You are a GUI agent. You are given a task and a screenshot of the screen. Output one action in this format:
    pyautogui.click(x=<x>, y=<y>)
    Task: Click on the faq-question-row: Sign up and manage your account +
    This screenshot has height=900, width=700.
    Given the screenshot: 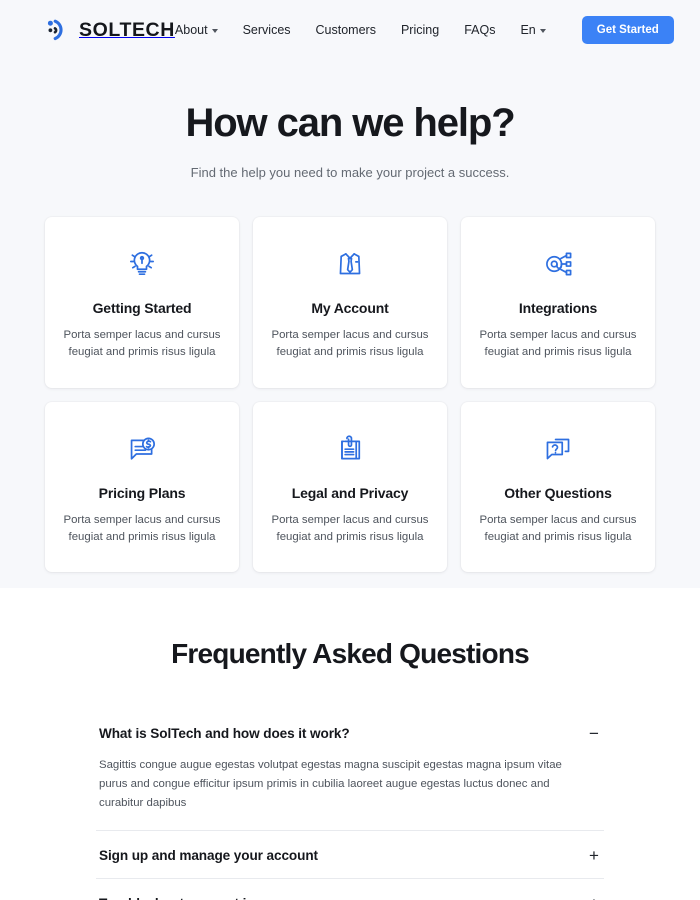 What is the action you would take?
    pyautogui.click(x=350, y=854)
    